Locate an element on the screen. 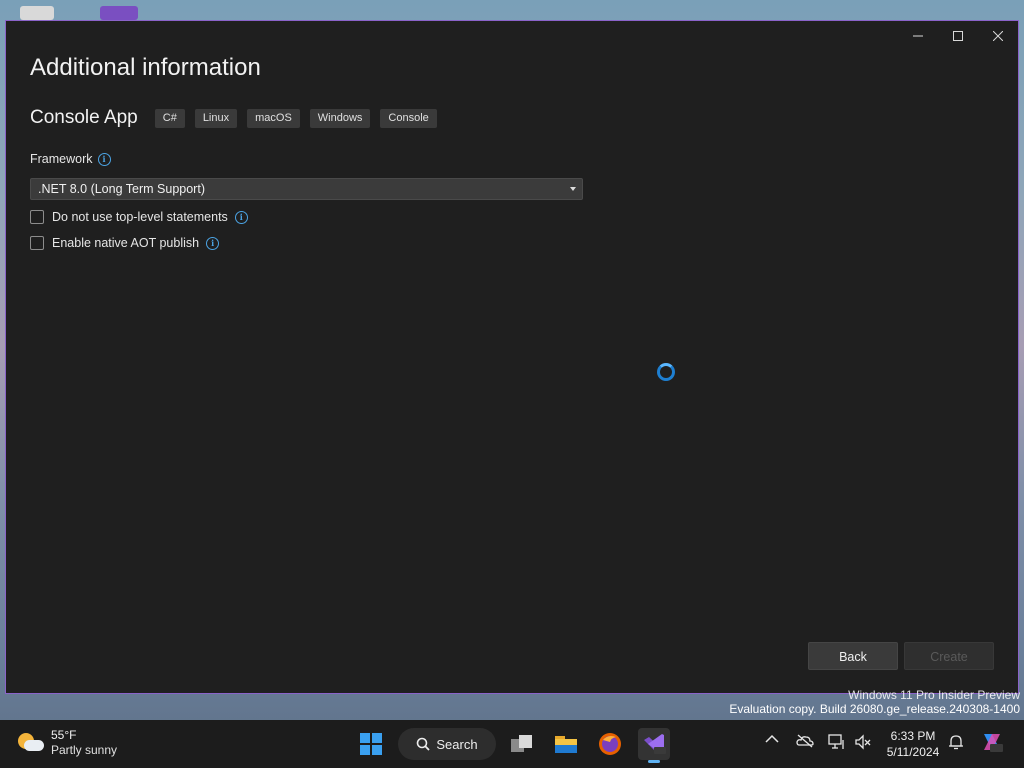 The height and width of the screenshot is (768, 1024). search-label: Search is located at coordinates (457, 744).